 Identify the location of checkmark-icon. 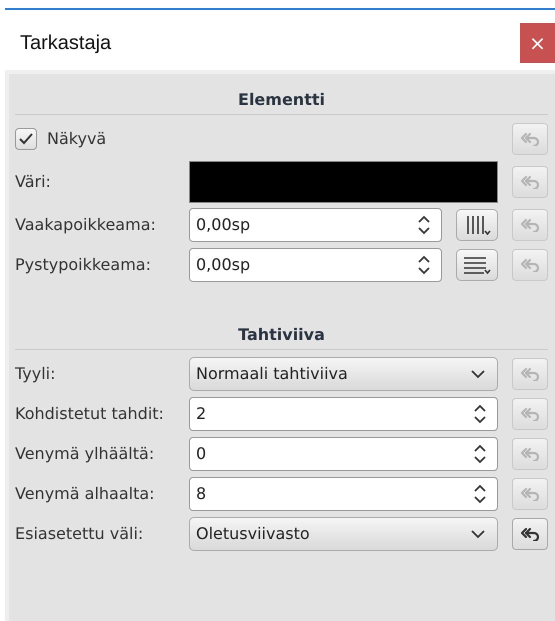
(26, 139).